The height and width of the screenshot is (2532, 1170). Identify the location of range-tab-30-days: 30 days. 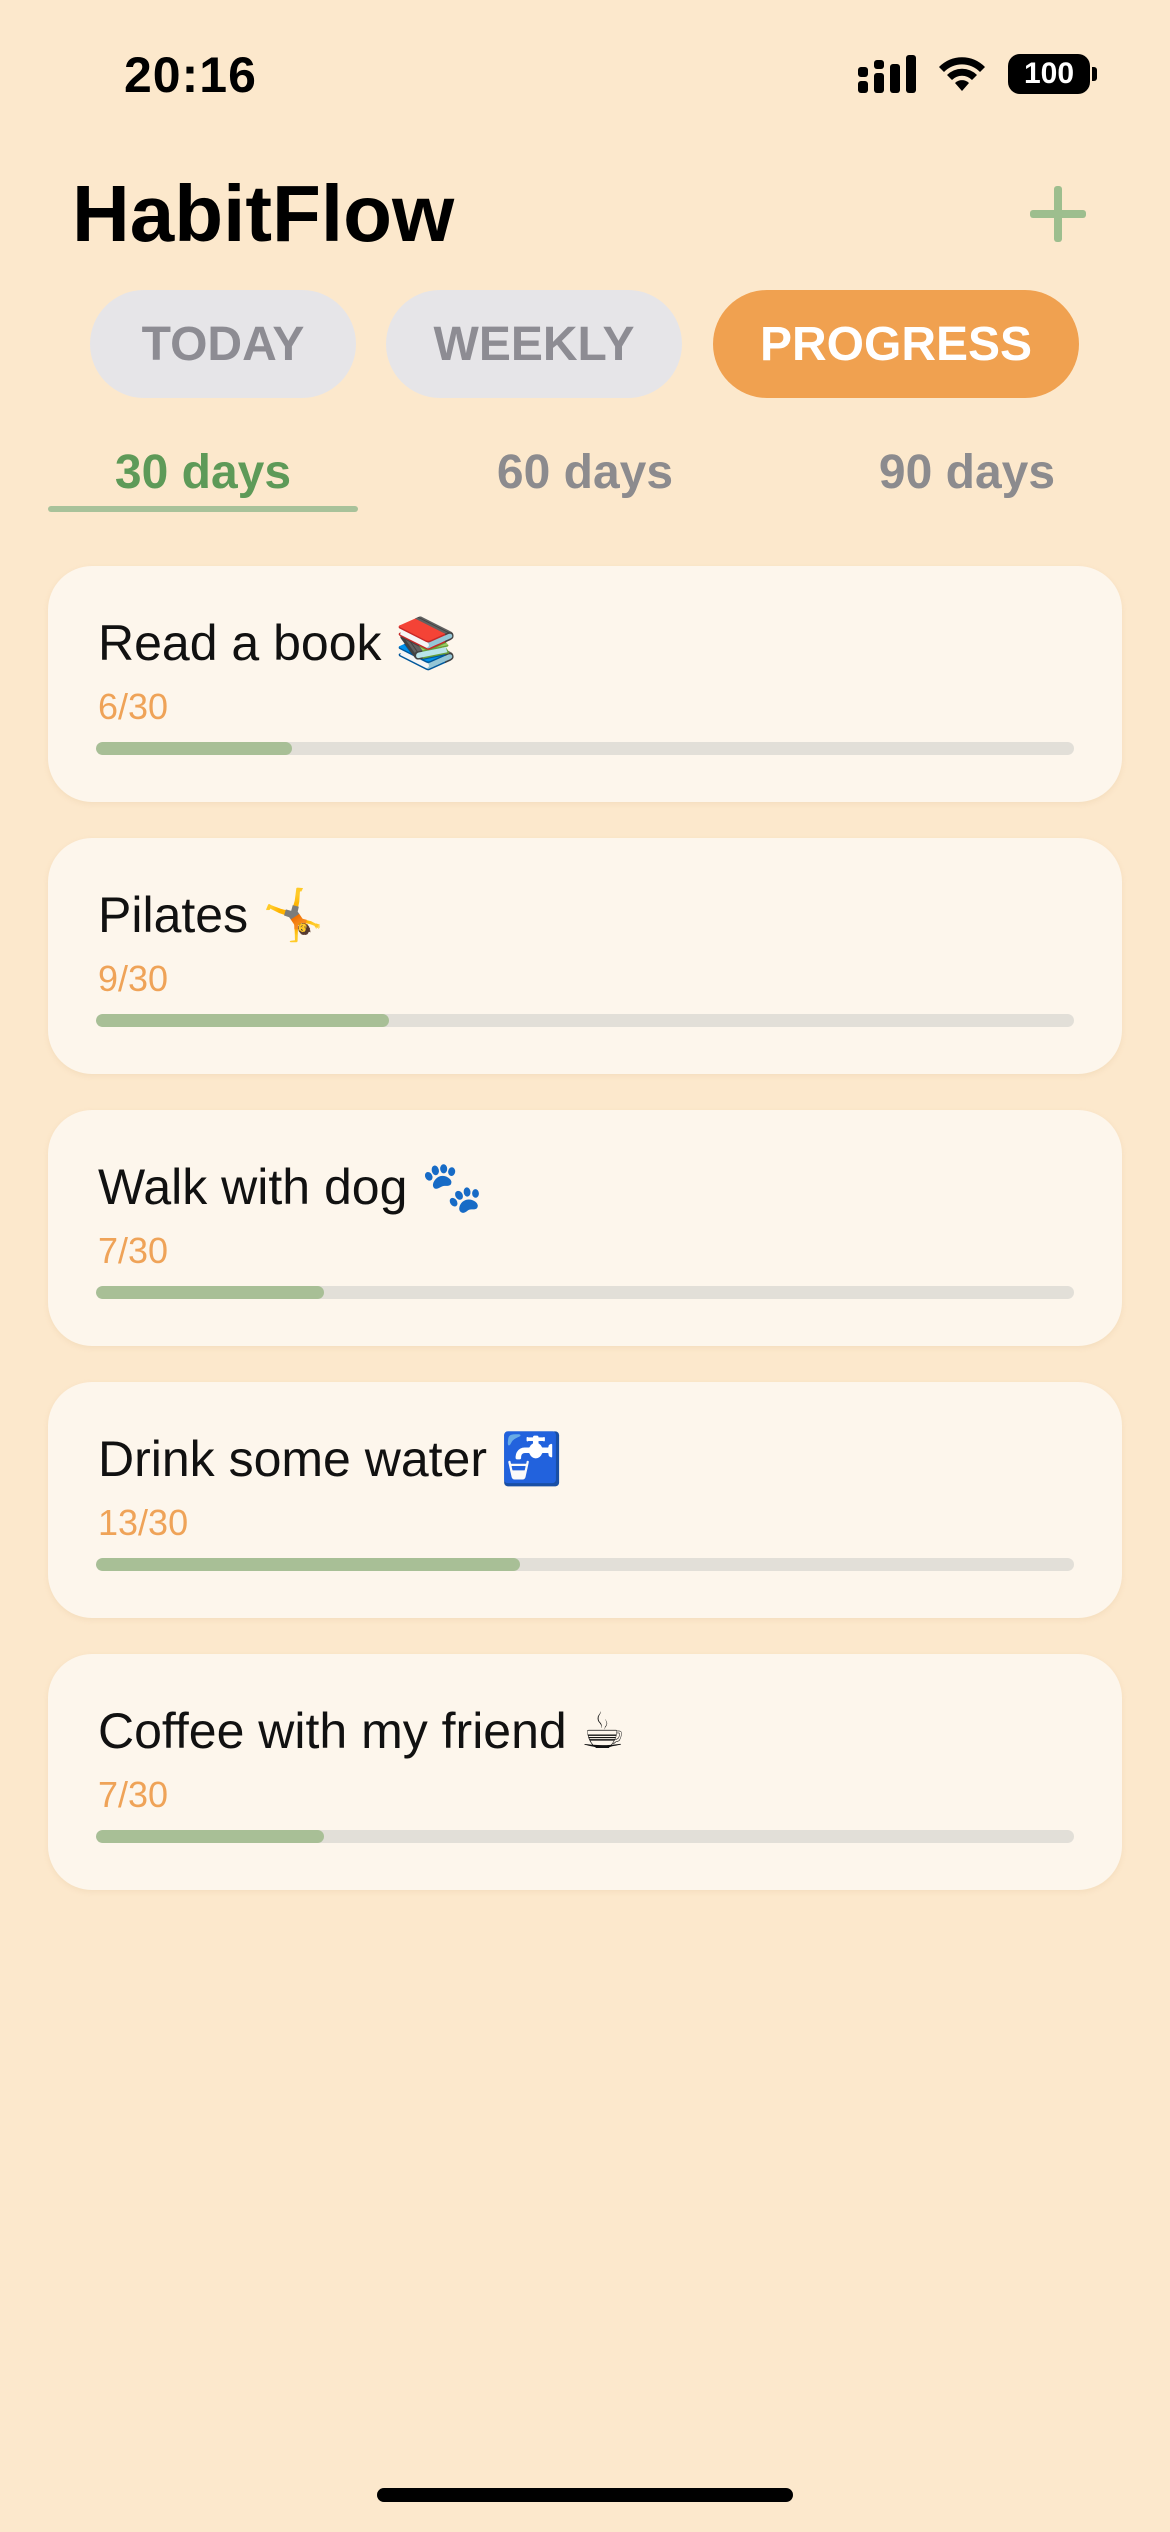
(203, 472).